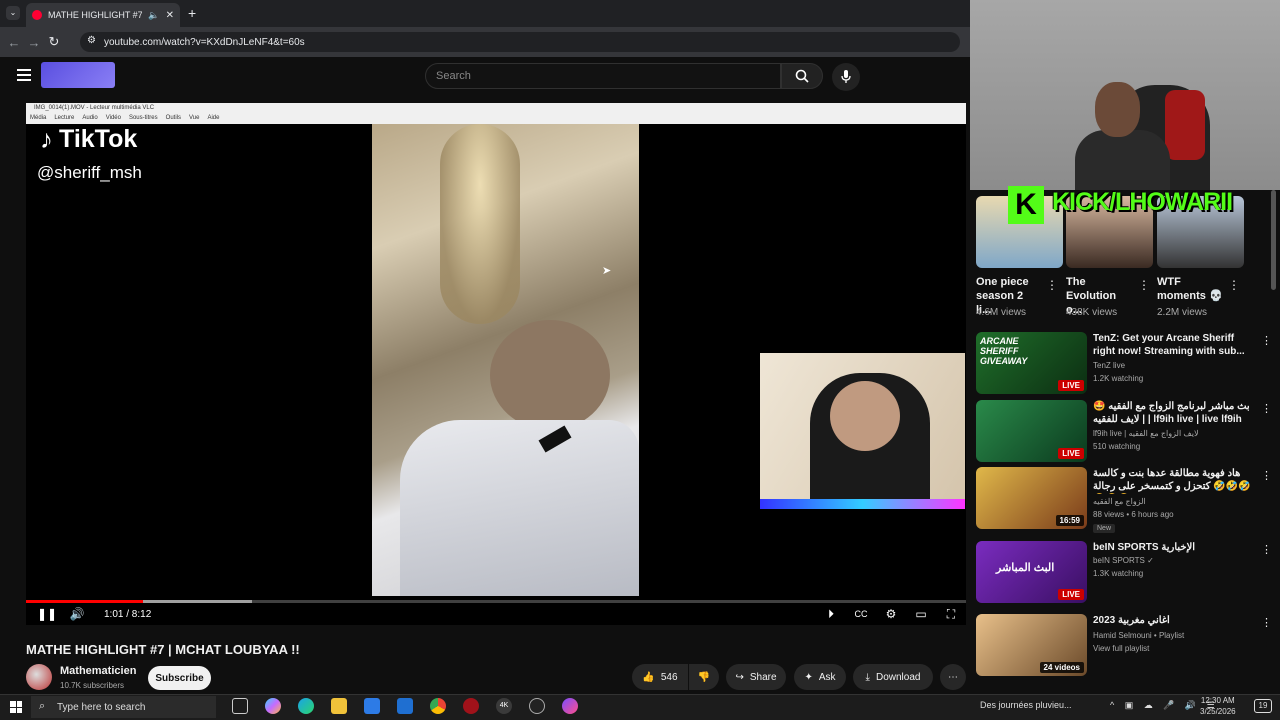 This screenshot has height=720, width=1280. I want to click on like-button: 👍 546, so click(660, 677).